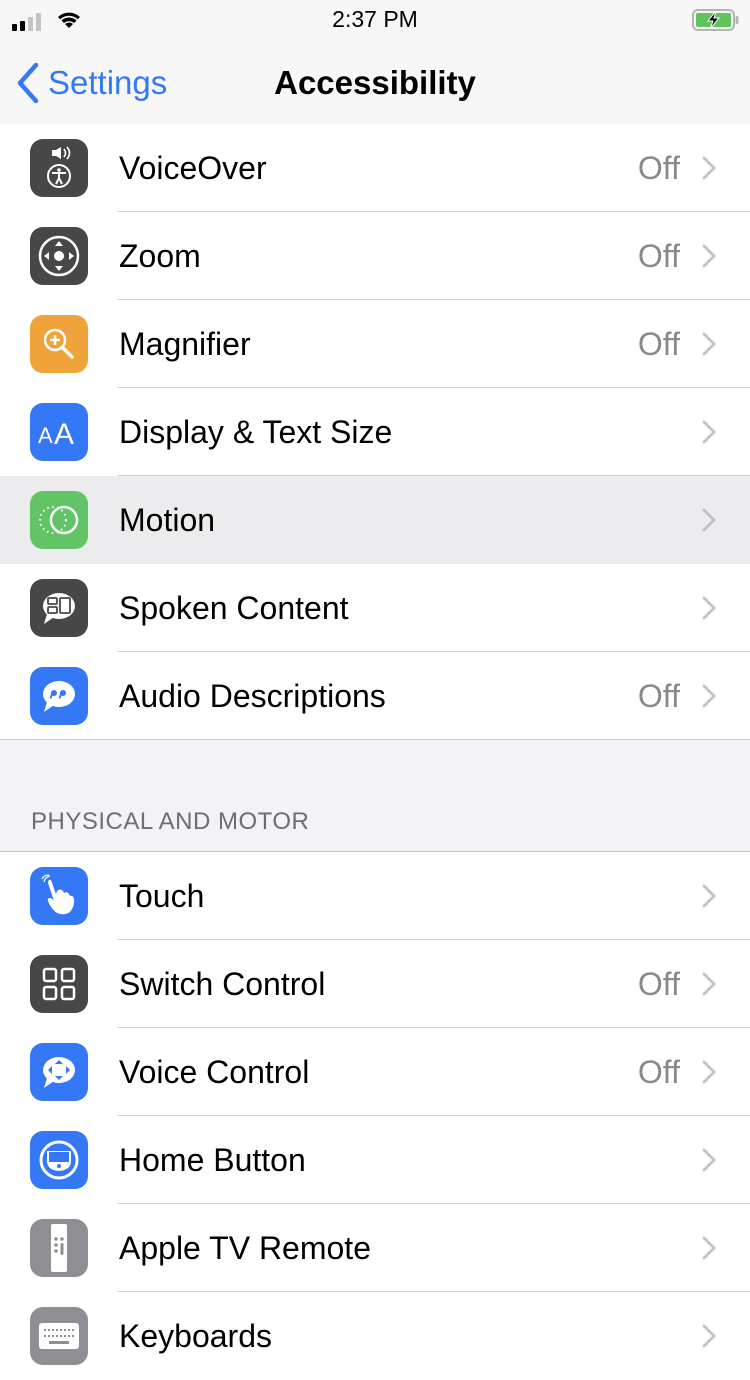  What do you see at coordinates (59, 1248) in the screenshot?
I see `apple-tv-remote-icon` at bounding box center [59, 1248].